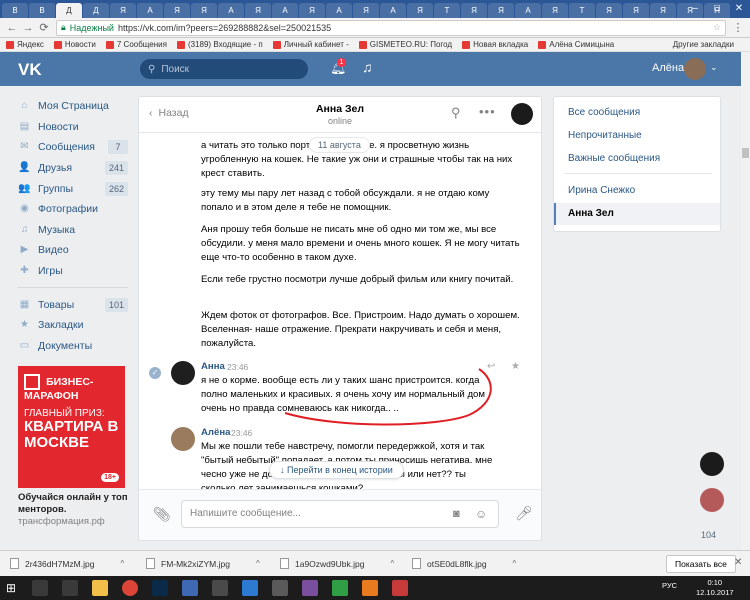 This screenshot has width=750, height=600. What do you see at coordinates (491, 366) in the screenshot?
I see `reply-icon: ↩` at bounding box center [491, 366].